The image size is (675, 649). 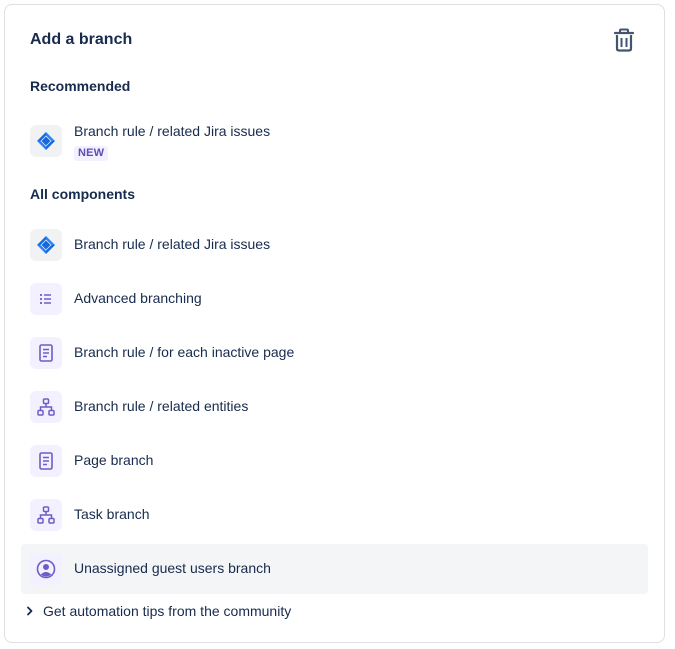 I want to click on recommended-item-jira-issues: Branch rule / related Jira issues NEW, so click(x=334, y=141).